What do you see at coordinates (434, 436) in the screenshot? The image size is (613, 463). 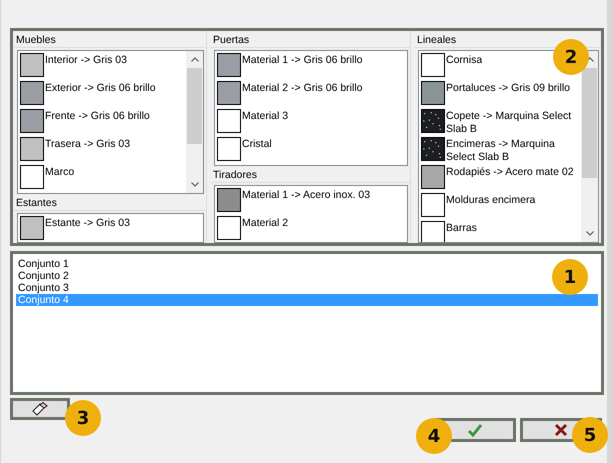 I see `callout-tooltip: 4` at bounding box center [434, 436].